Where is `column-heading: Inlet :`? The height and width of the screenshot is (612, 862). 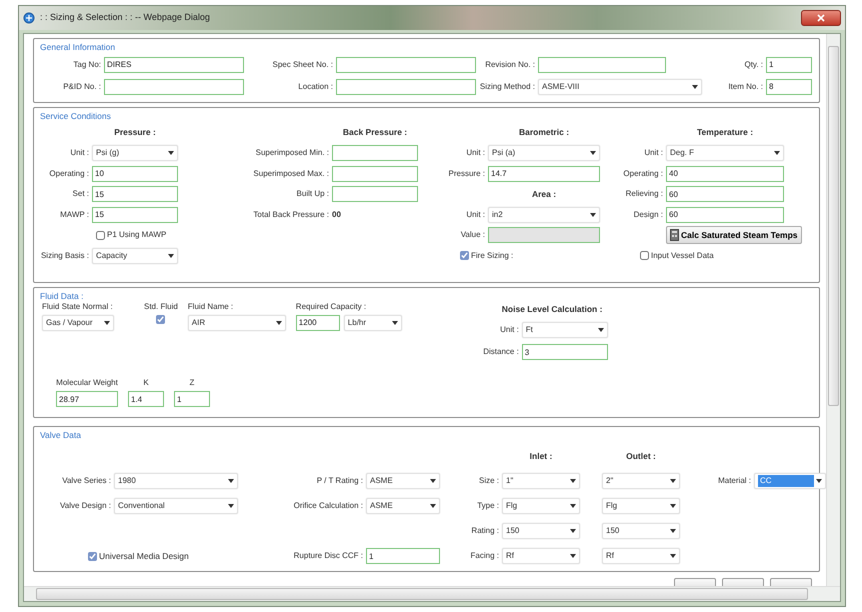 column-heading: Inlet : is located at coordinates (541, 456).